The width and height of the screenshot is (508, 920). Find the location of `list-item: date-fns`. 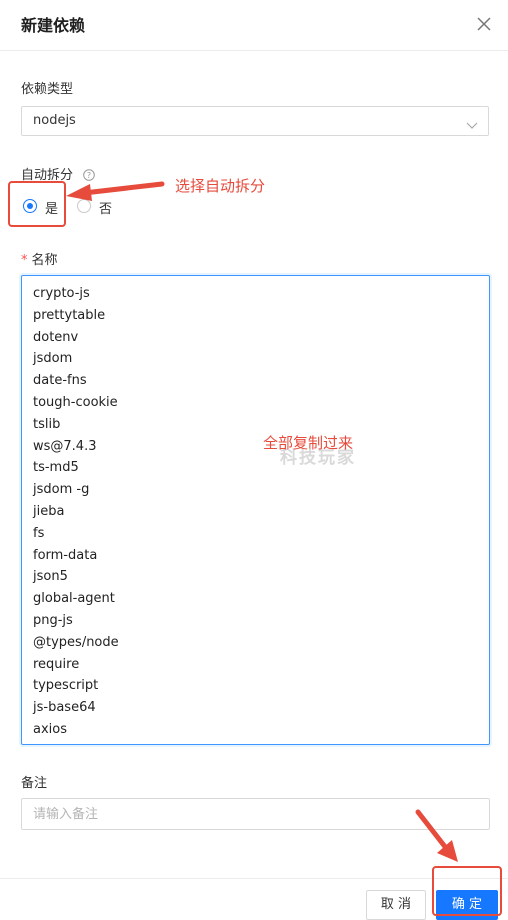

list-item: date-fns is located at coordinates (60, 381).